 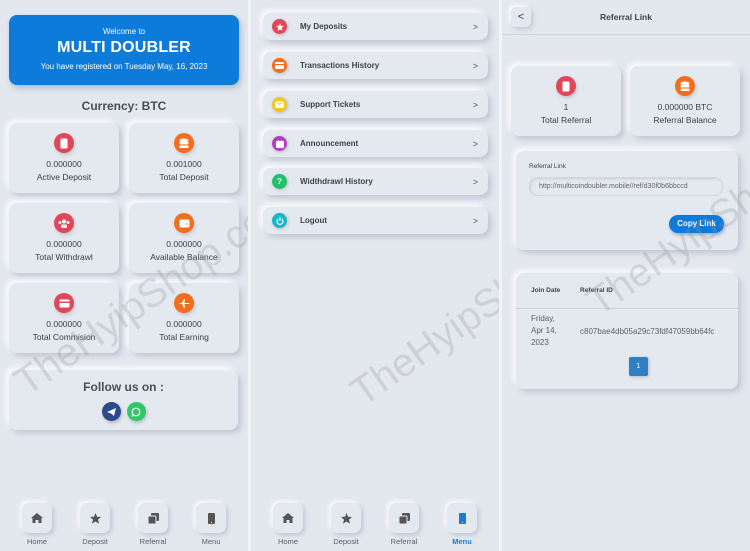 I want to click on stat-label: Total Deposit, so click(x=184, y=177).